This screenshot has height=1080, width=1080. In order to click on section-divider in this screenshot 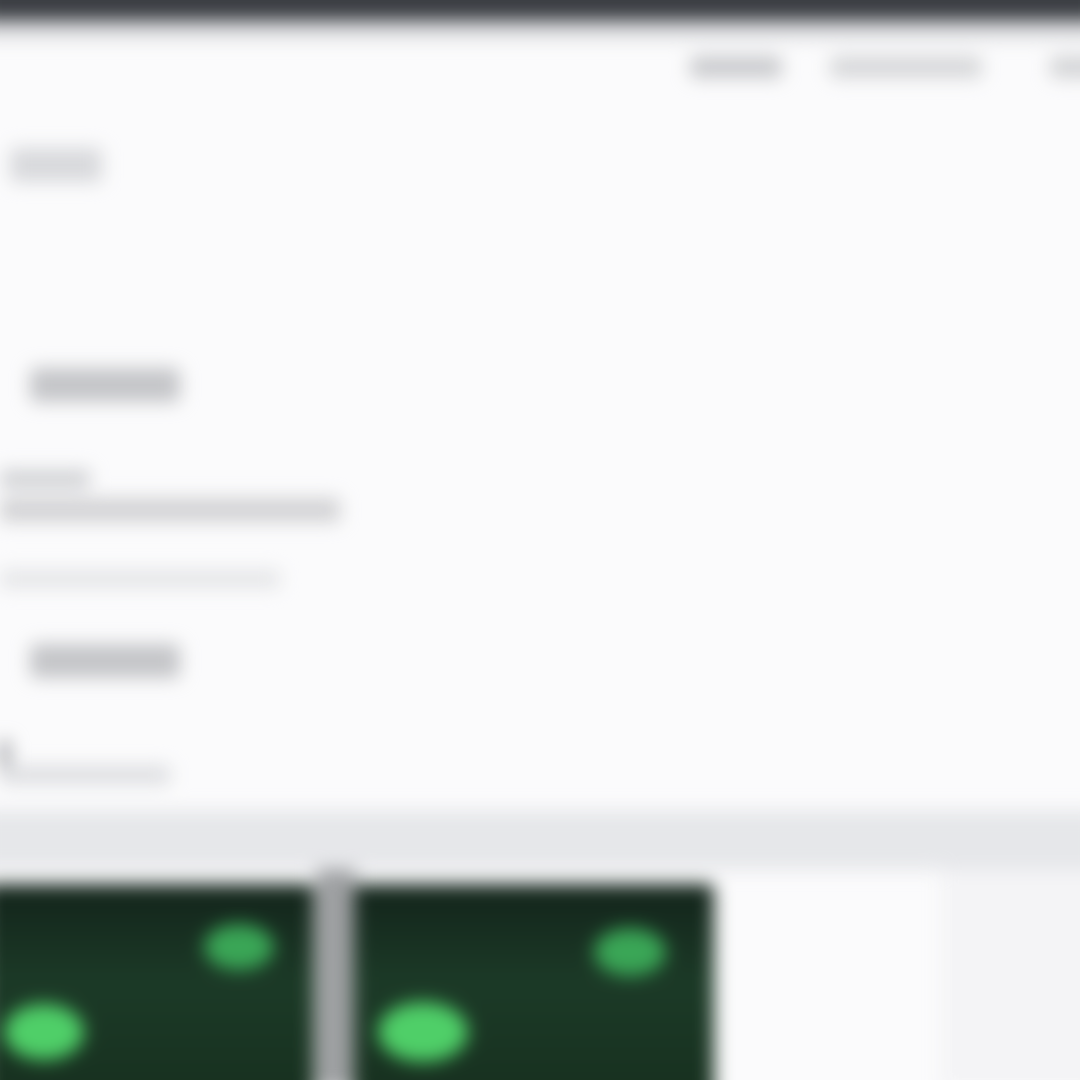, I will do `click(540, 840)`.